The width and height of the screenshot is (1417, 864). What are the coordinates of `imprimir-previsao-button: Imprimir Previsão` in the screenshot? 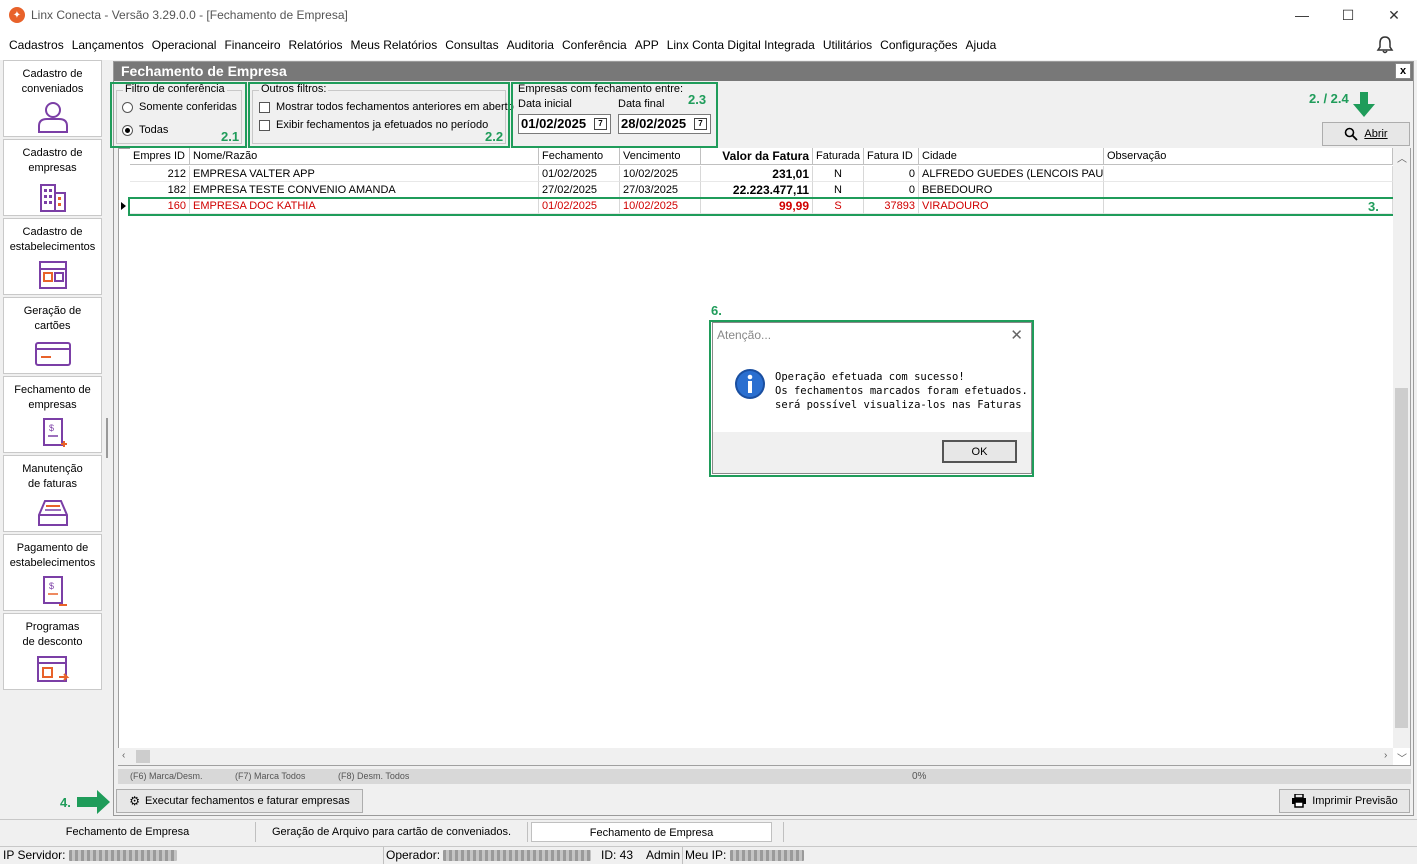 It's located at (1344, 801).